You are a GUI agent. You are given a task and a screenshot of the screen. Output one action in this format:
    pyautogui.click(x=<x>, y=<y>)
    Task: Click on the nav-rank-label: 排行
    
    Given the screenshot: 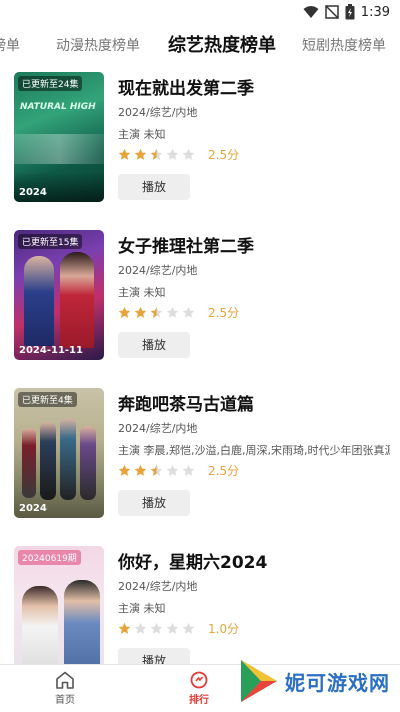 What is the action you would take?
    pyautogui.click(x=199, y=700)
    